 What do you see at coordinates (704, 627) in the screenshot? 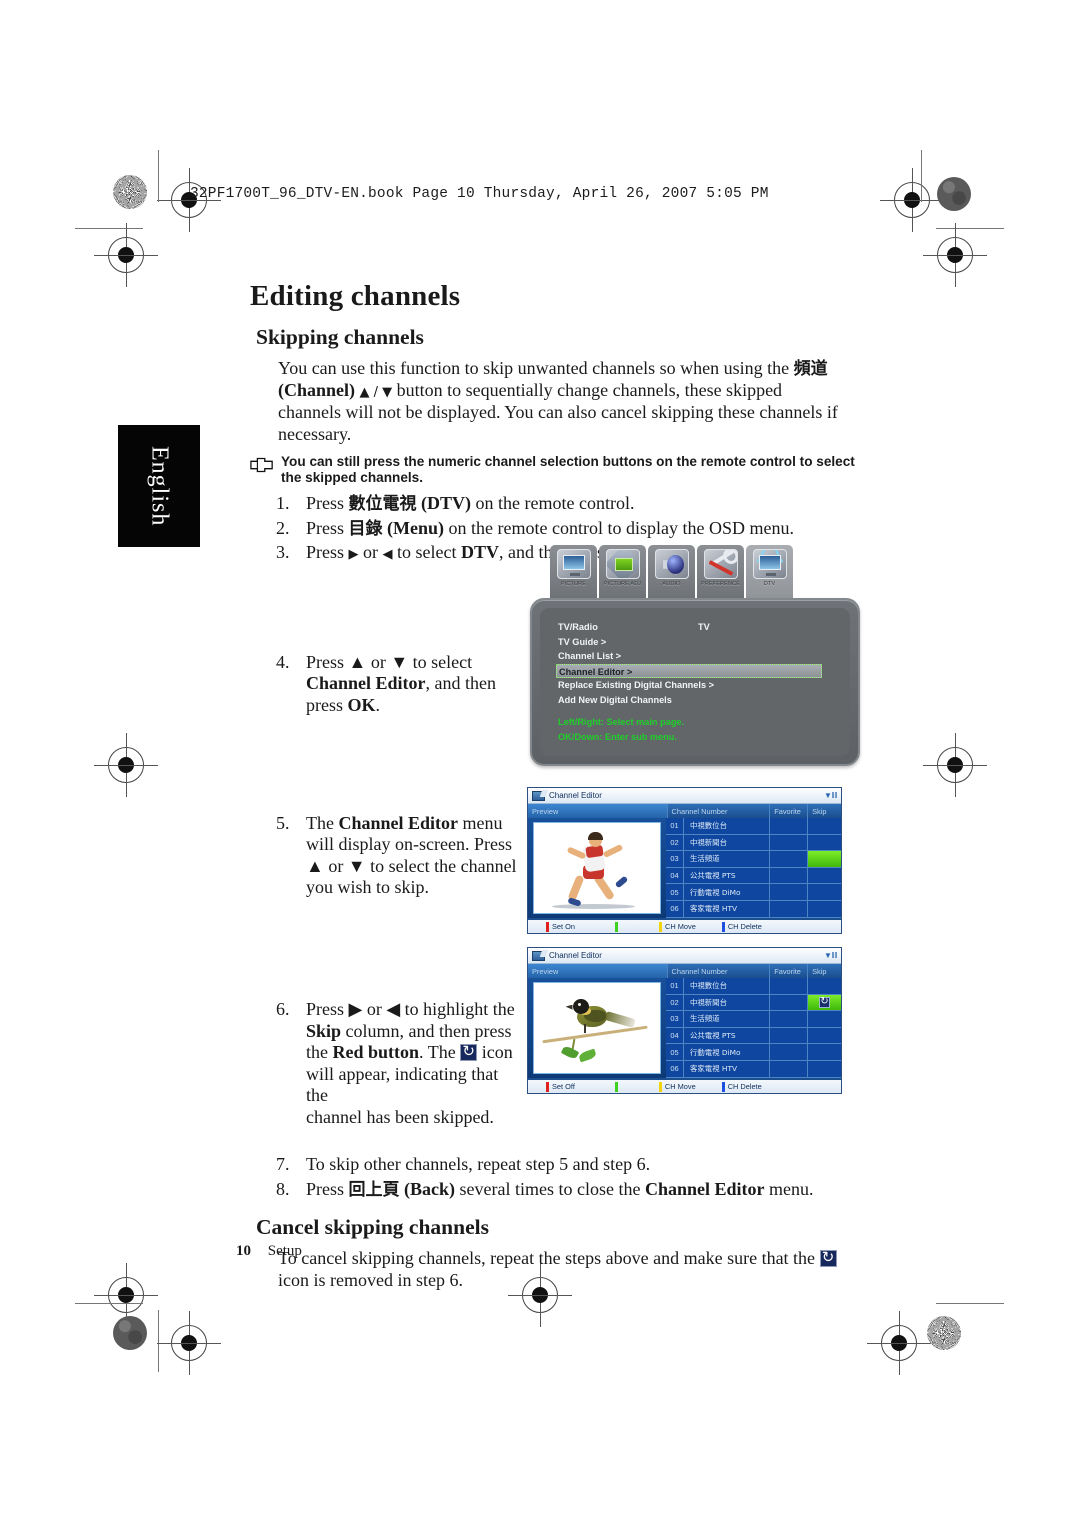
I see `osd-row-tv-radio-value: TV` at bounding box center [704, 627].